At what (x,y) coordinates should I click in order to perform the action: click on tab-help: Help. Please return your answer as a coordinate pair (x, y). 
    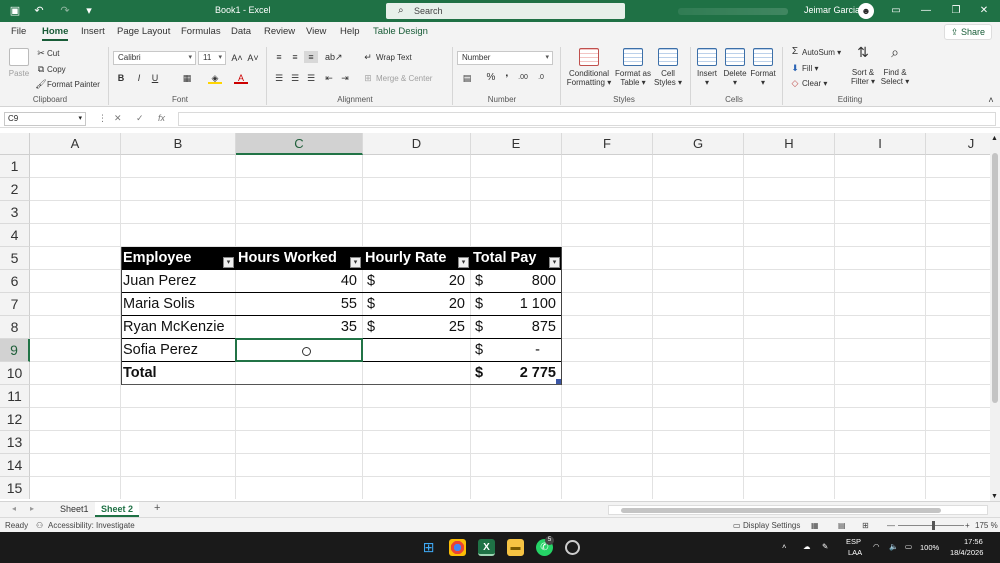
    Looking at the image, I should click on (350, 31).